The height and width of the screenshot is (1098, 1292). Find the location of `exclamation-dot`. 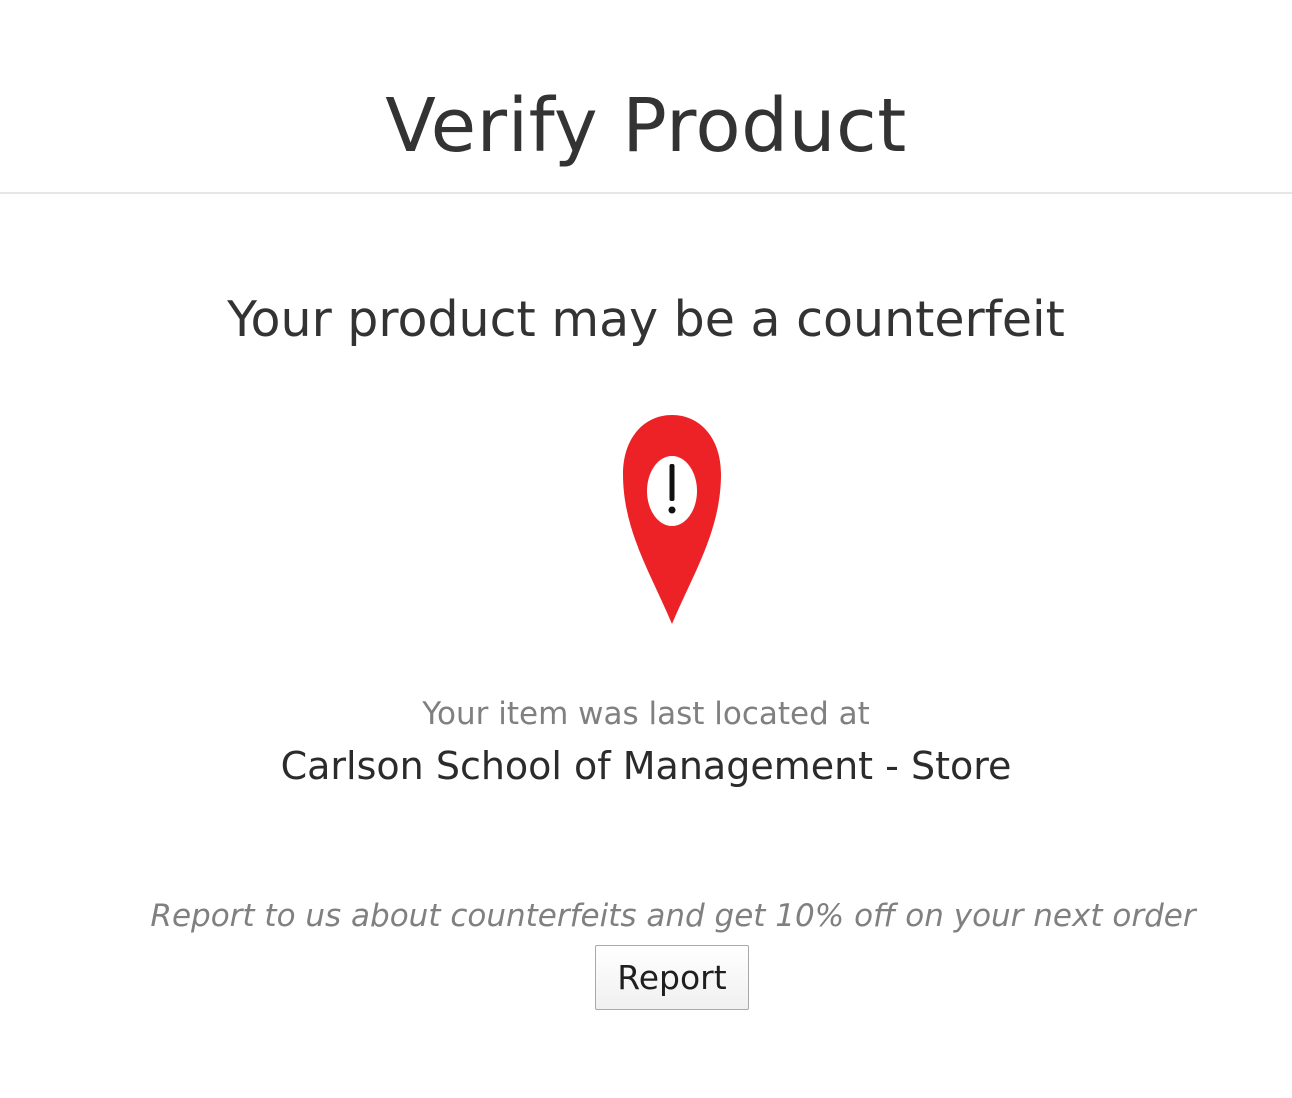

exclamation-dot is located at coordinates (672, 510).